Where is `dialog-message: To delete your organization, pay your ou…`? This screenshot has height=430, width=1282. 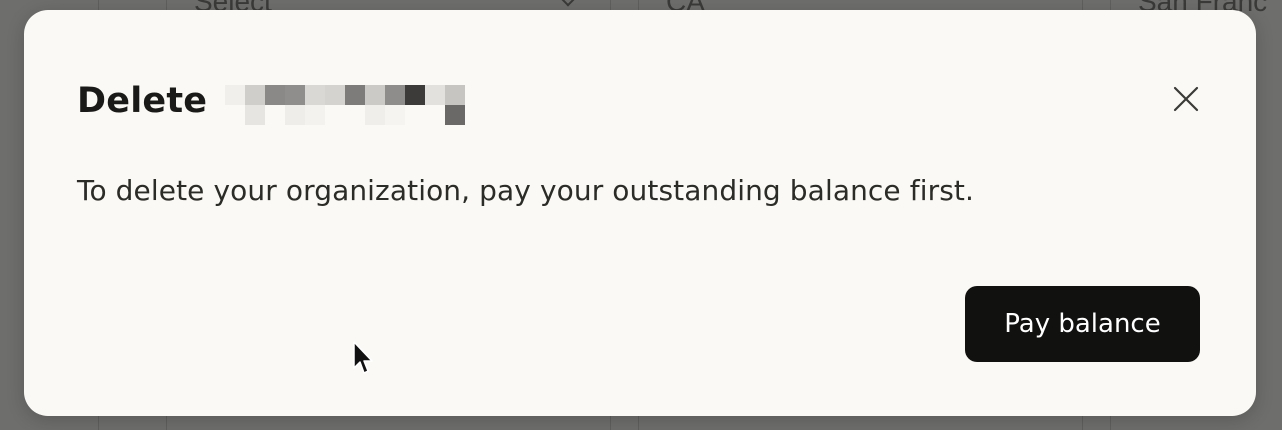 dialog-message: To delete your organization, pay your ou… is located at coordinates (525, 190).